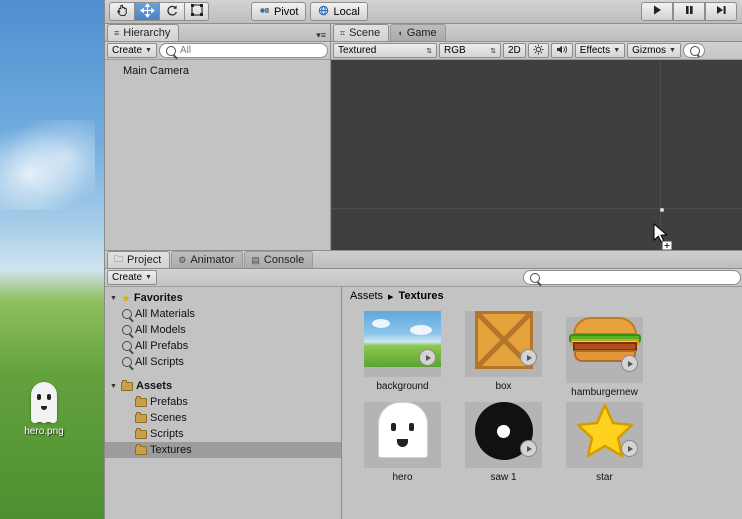  I want to click on breadcrumb: Assets ▸ Textures, so click(542, 296).